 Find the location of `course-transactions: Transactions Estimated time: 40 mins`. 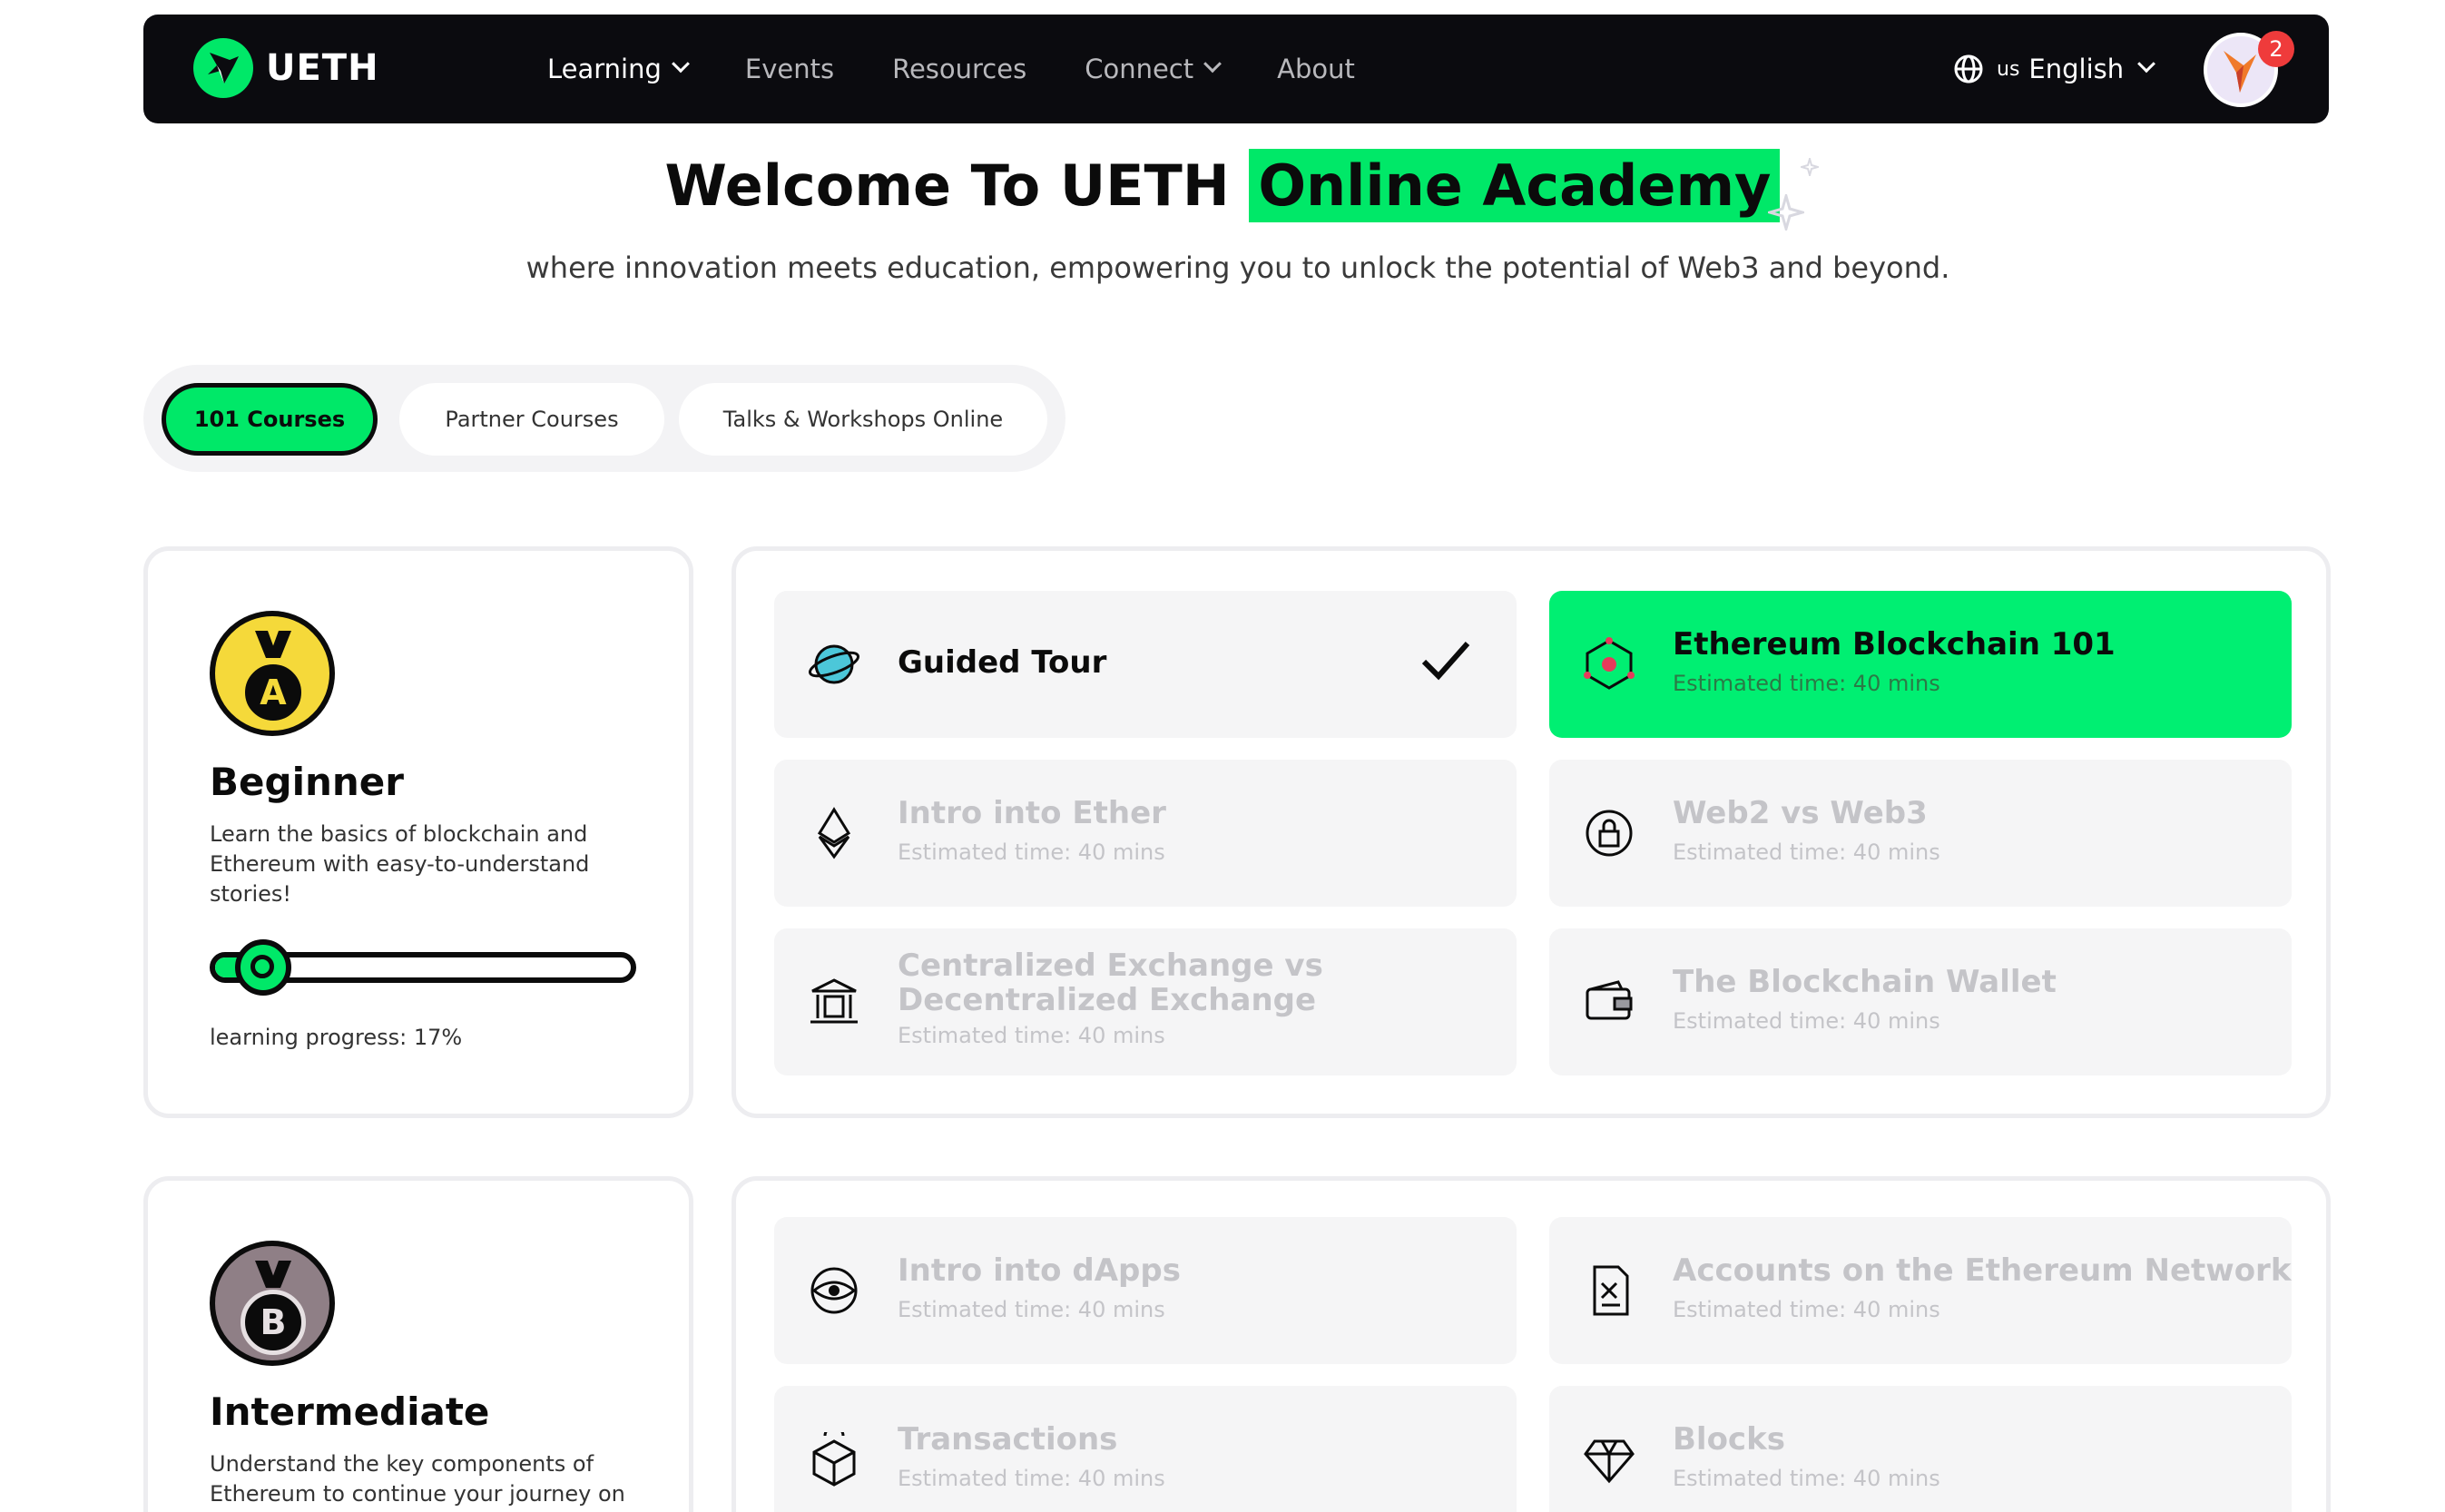

course-transactions: Transactions Estimated time: 40 mins is located at coordinates (1145, 1449).